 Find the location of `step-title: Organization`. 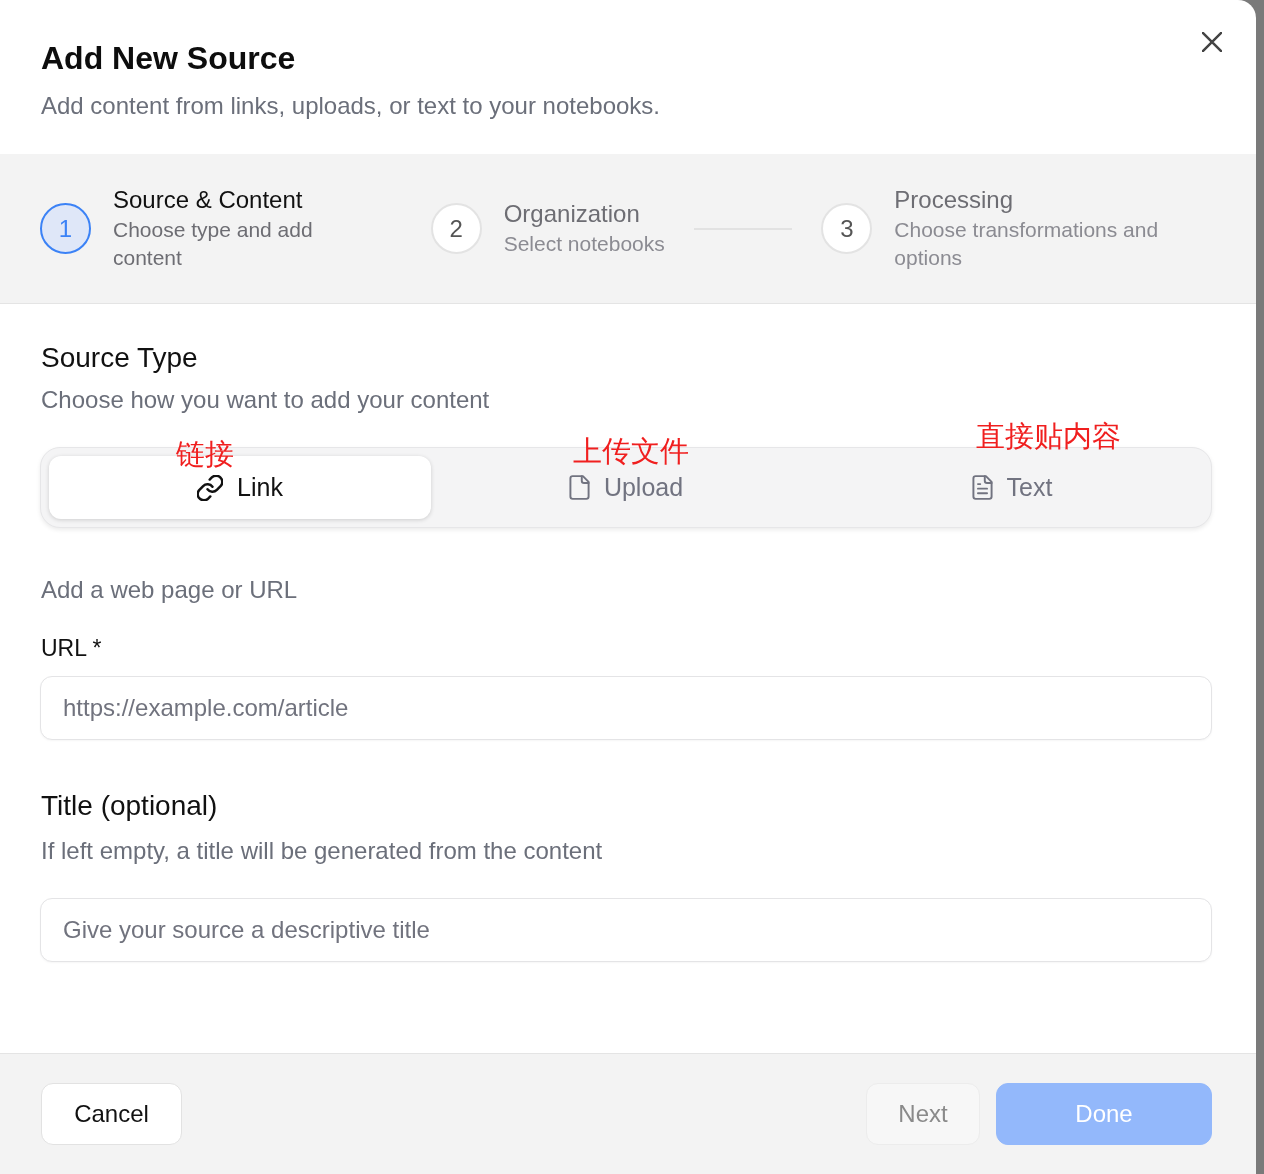

step-title: Organization is located at coordinates (572, 214).